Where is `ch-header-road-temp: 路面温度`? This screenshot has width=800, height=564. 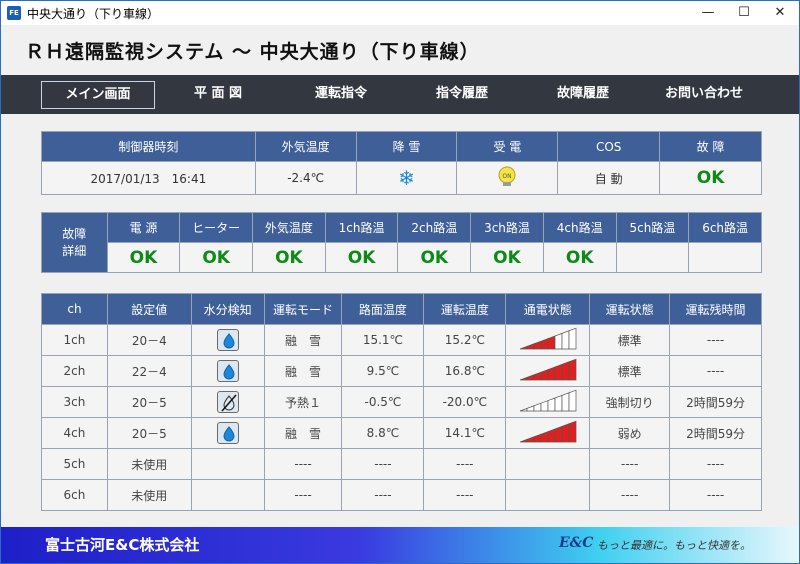
ch-header-road-temp: 路面温度 is located at coordinates (383, 309).